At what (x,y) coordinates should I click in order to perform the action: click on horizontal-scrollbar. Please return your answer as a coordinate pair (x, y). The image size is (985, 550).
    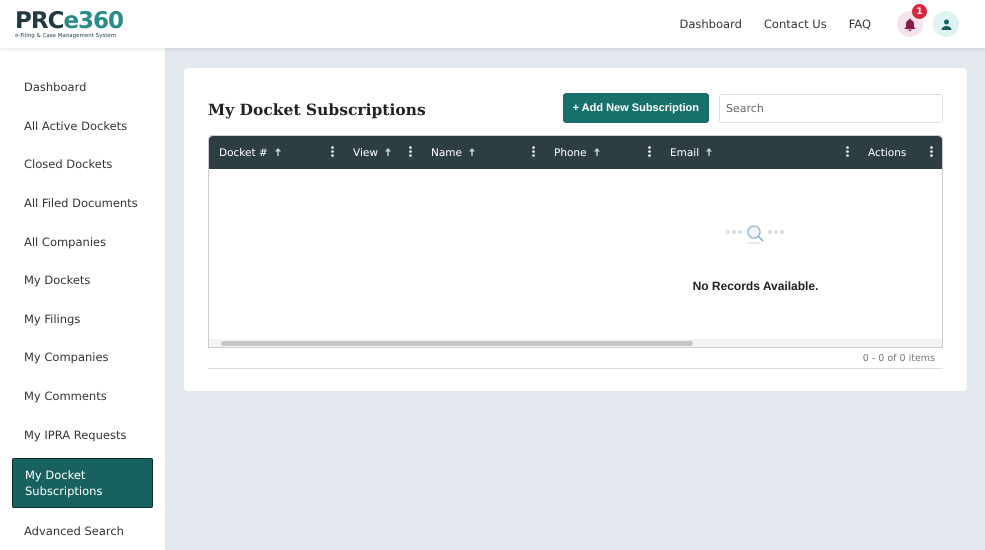
    Looking at the image, I should click on (575, 343).